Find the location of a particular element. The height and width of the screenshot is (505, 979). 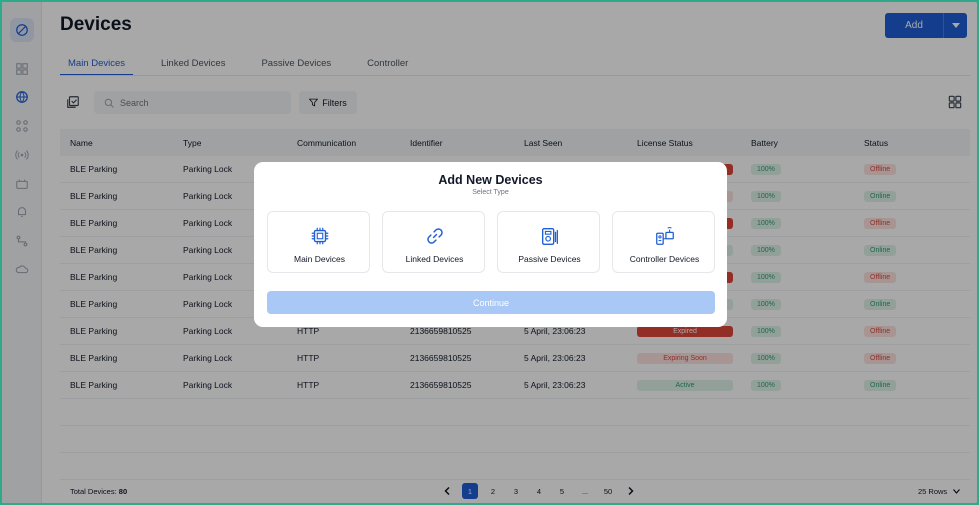

option-controller-devices: Controller Devices is located at coordinates (663, 242).